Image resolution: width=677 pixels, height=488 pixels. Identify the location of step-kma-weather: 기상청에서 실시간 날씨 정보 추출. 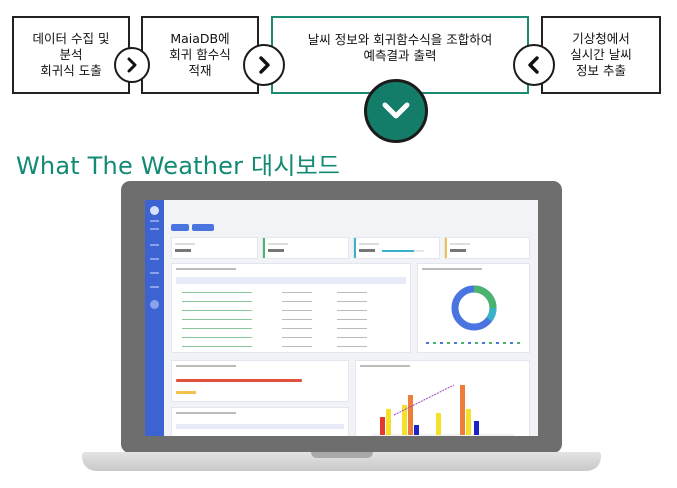
(601, 55).